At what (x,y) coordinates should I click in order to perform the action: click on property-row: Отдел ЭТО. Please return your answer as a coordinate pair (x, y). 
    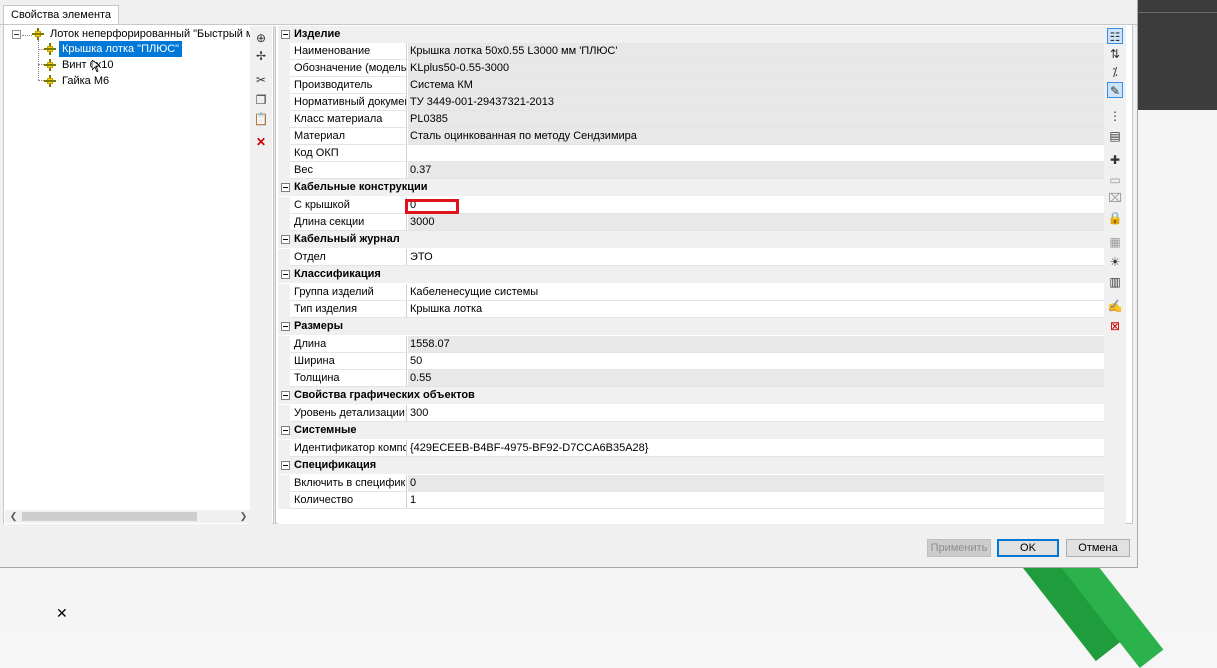
    Looking at the image, I should click on (692, 257).